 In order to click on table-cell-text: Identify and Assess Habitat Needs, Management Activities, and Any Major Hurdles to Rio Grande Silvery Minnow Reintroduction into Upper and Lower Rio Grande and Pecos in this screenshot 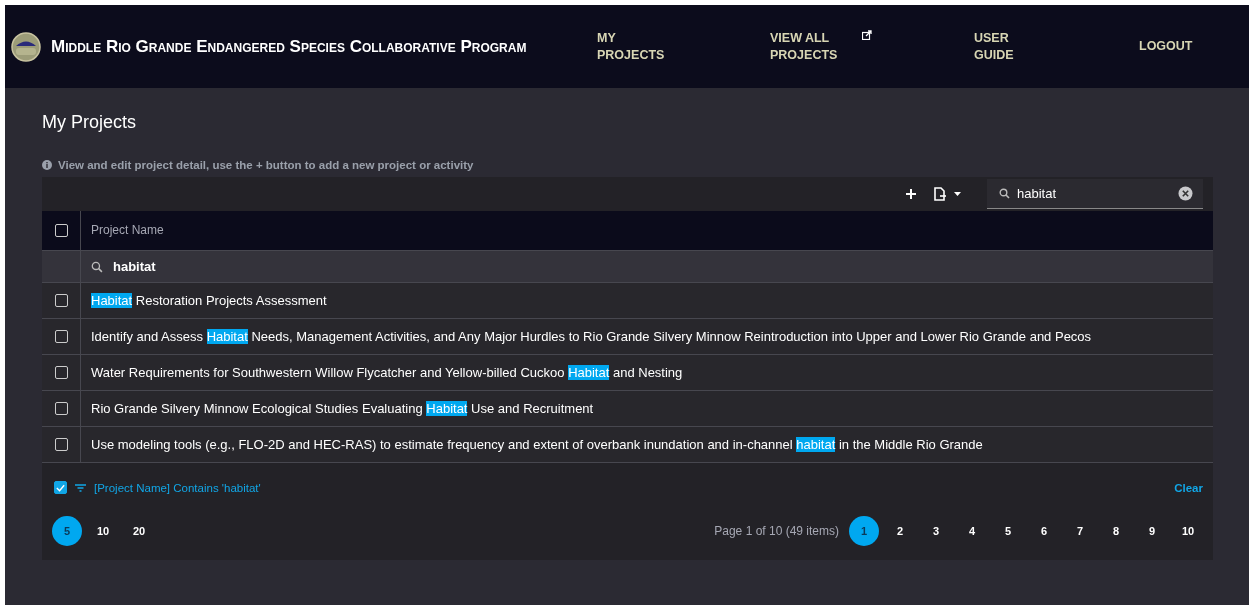, I will do `click(591, 337)`.